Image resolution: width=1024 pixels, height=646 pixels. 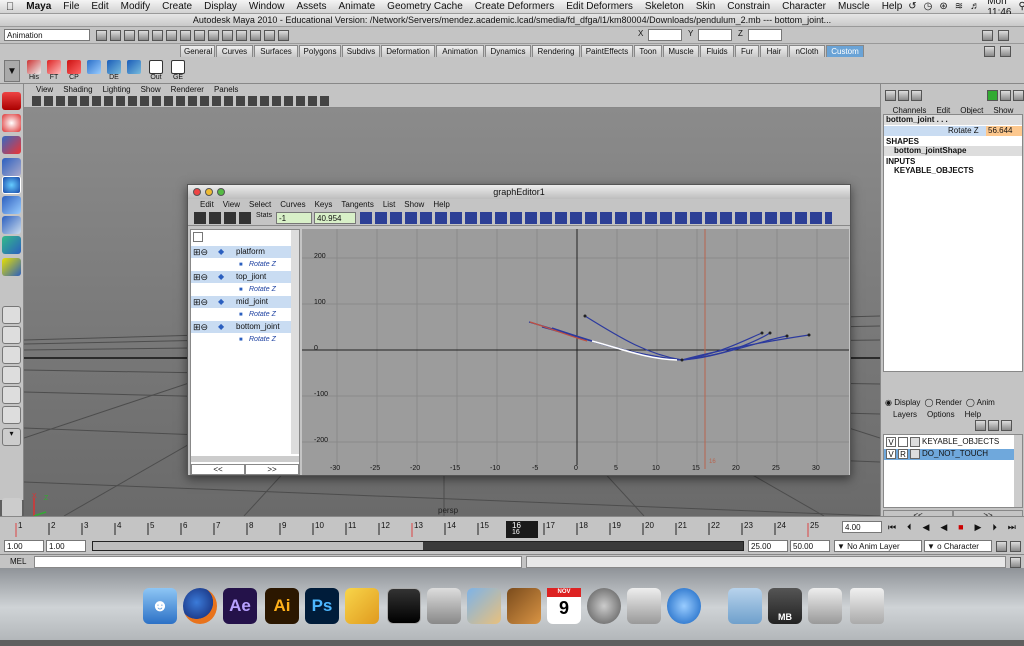 What do you see at coordinates (171, 35) in the screenshot?
I see `select-component-icon` at bounding box center [171, 35].